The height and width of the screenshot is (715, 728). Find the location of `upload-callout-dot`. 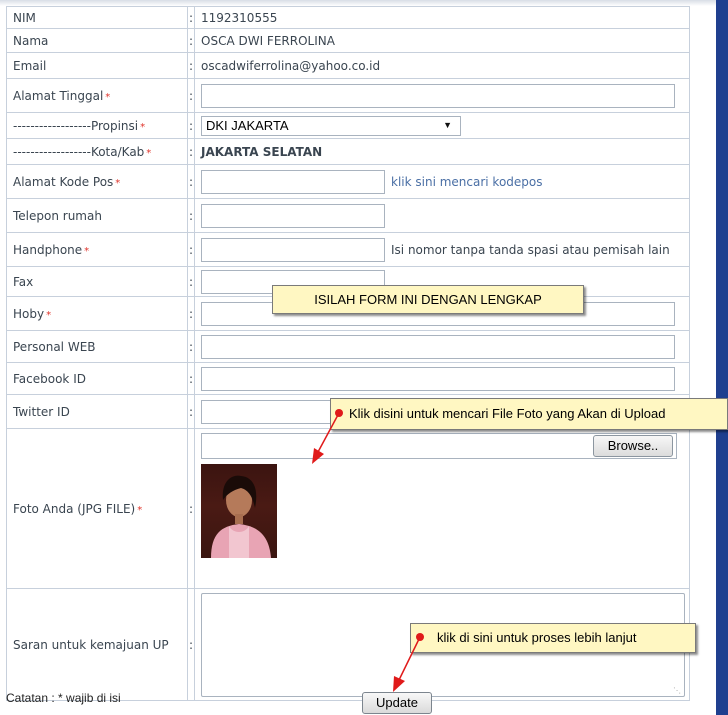

upload-callout-dot is located at coordinates (339, 413).